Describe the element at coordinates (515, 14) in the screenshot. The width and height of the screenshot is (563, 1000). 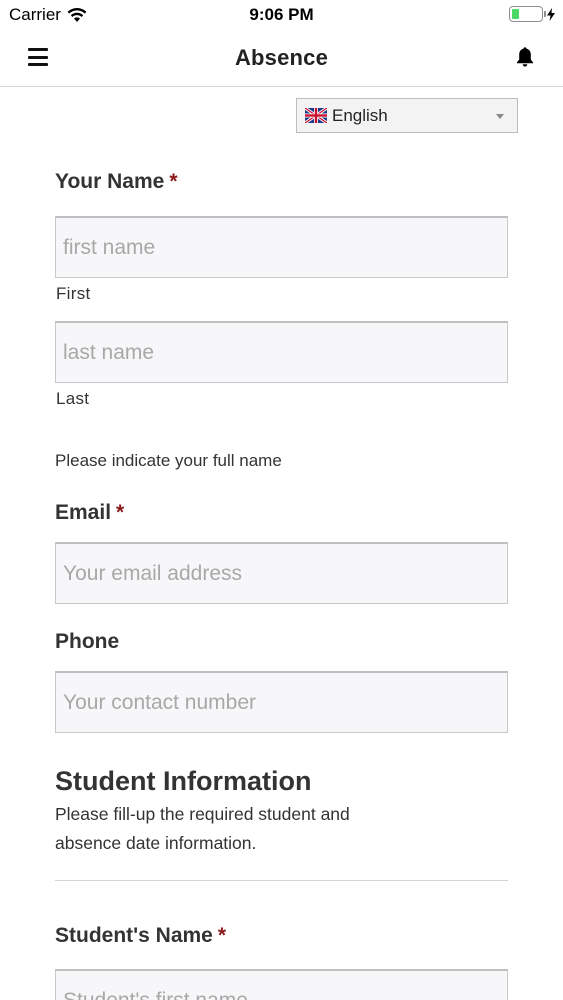
I see `battery-level` at that location.